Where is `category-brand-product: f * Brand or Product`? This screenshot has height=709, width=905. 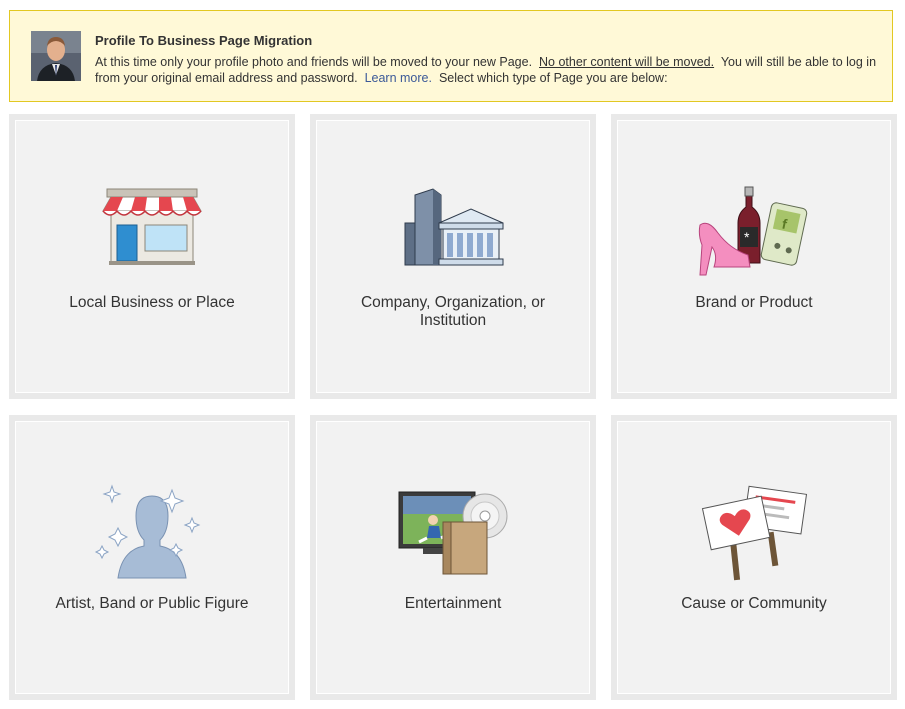 category-brand-product: f * Brand or Product is located at coordinates (754, 256).